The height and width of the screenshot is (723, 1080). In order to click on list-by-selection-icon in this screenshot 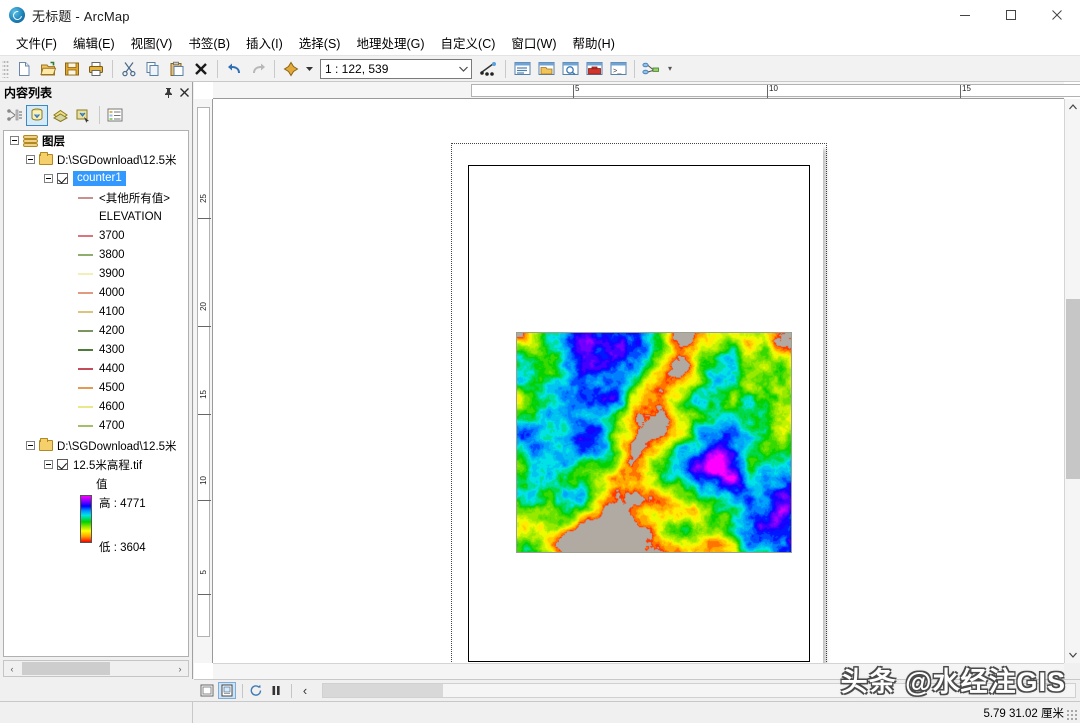, I will do `click(83, 115)`.